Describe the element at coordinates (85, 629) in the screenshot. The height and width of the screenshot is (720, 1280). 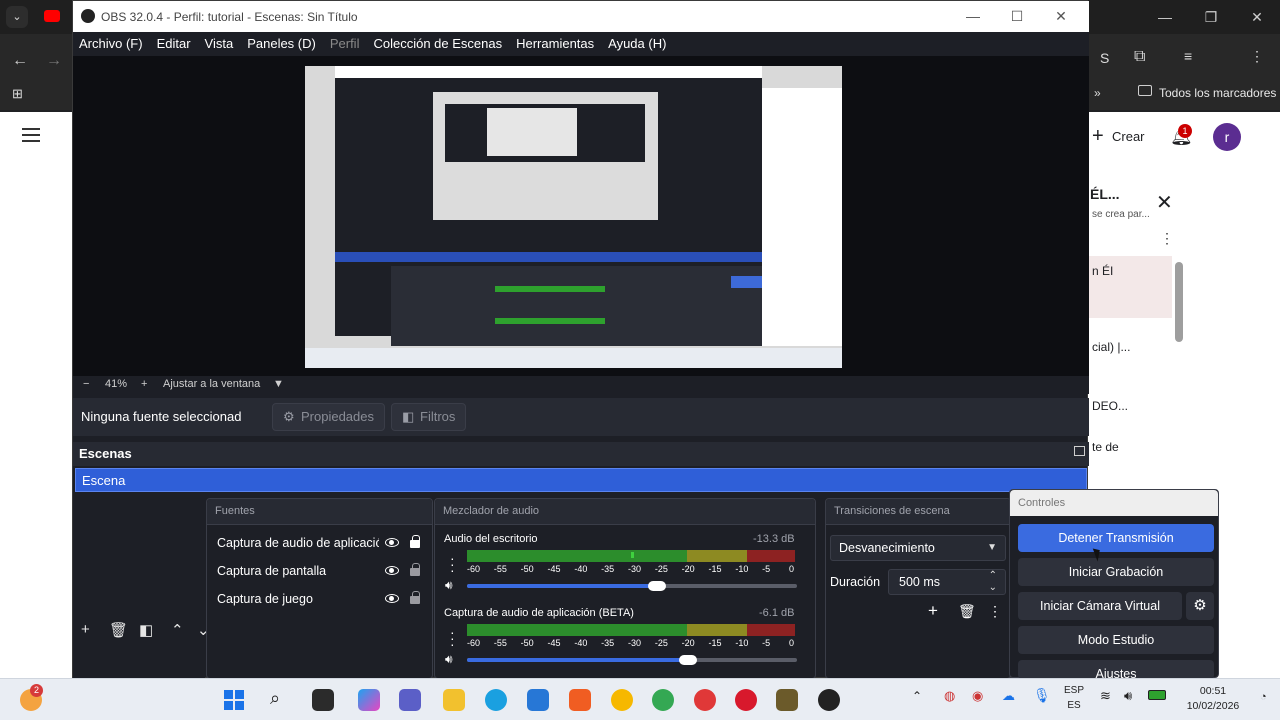
I see `add-scene-icon: +` at that location.